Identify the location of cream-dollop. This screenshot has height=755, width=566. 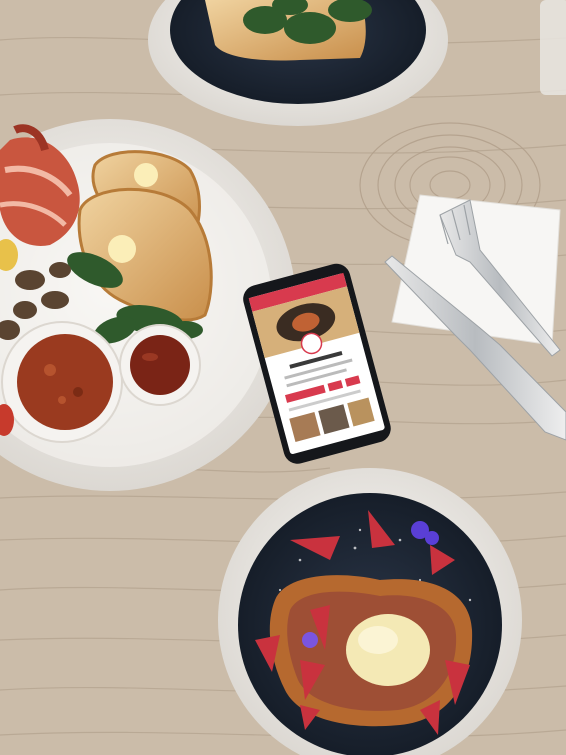
(388, 650).